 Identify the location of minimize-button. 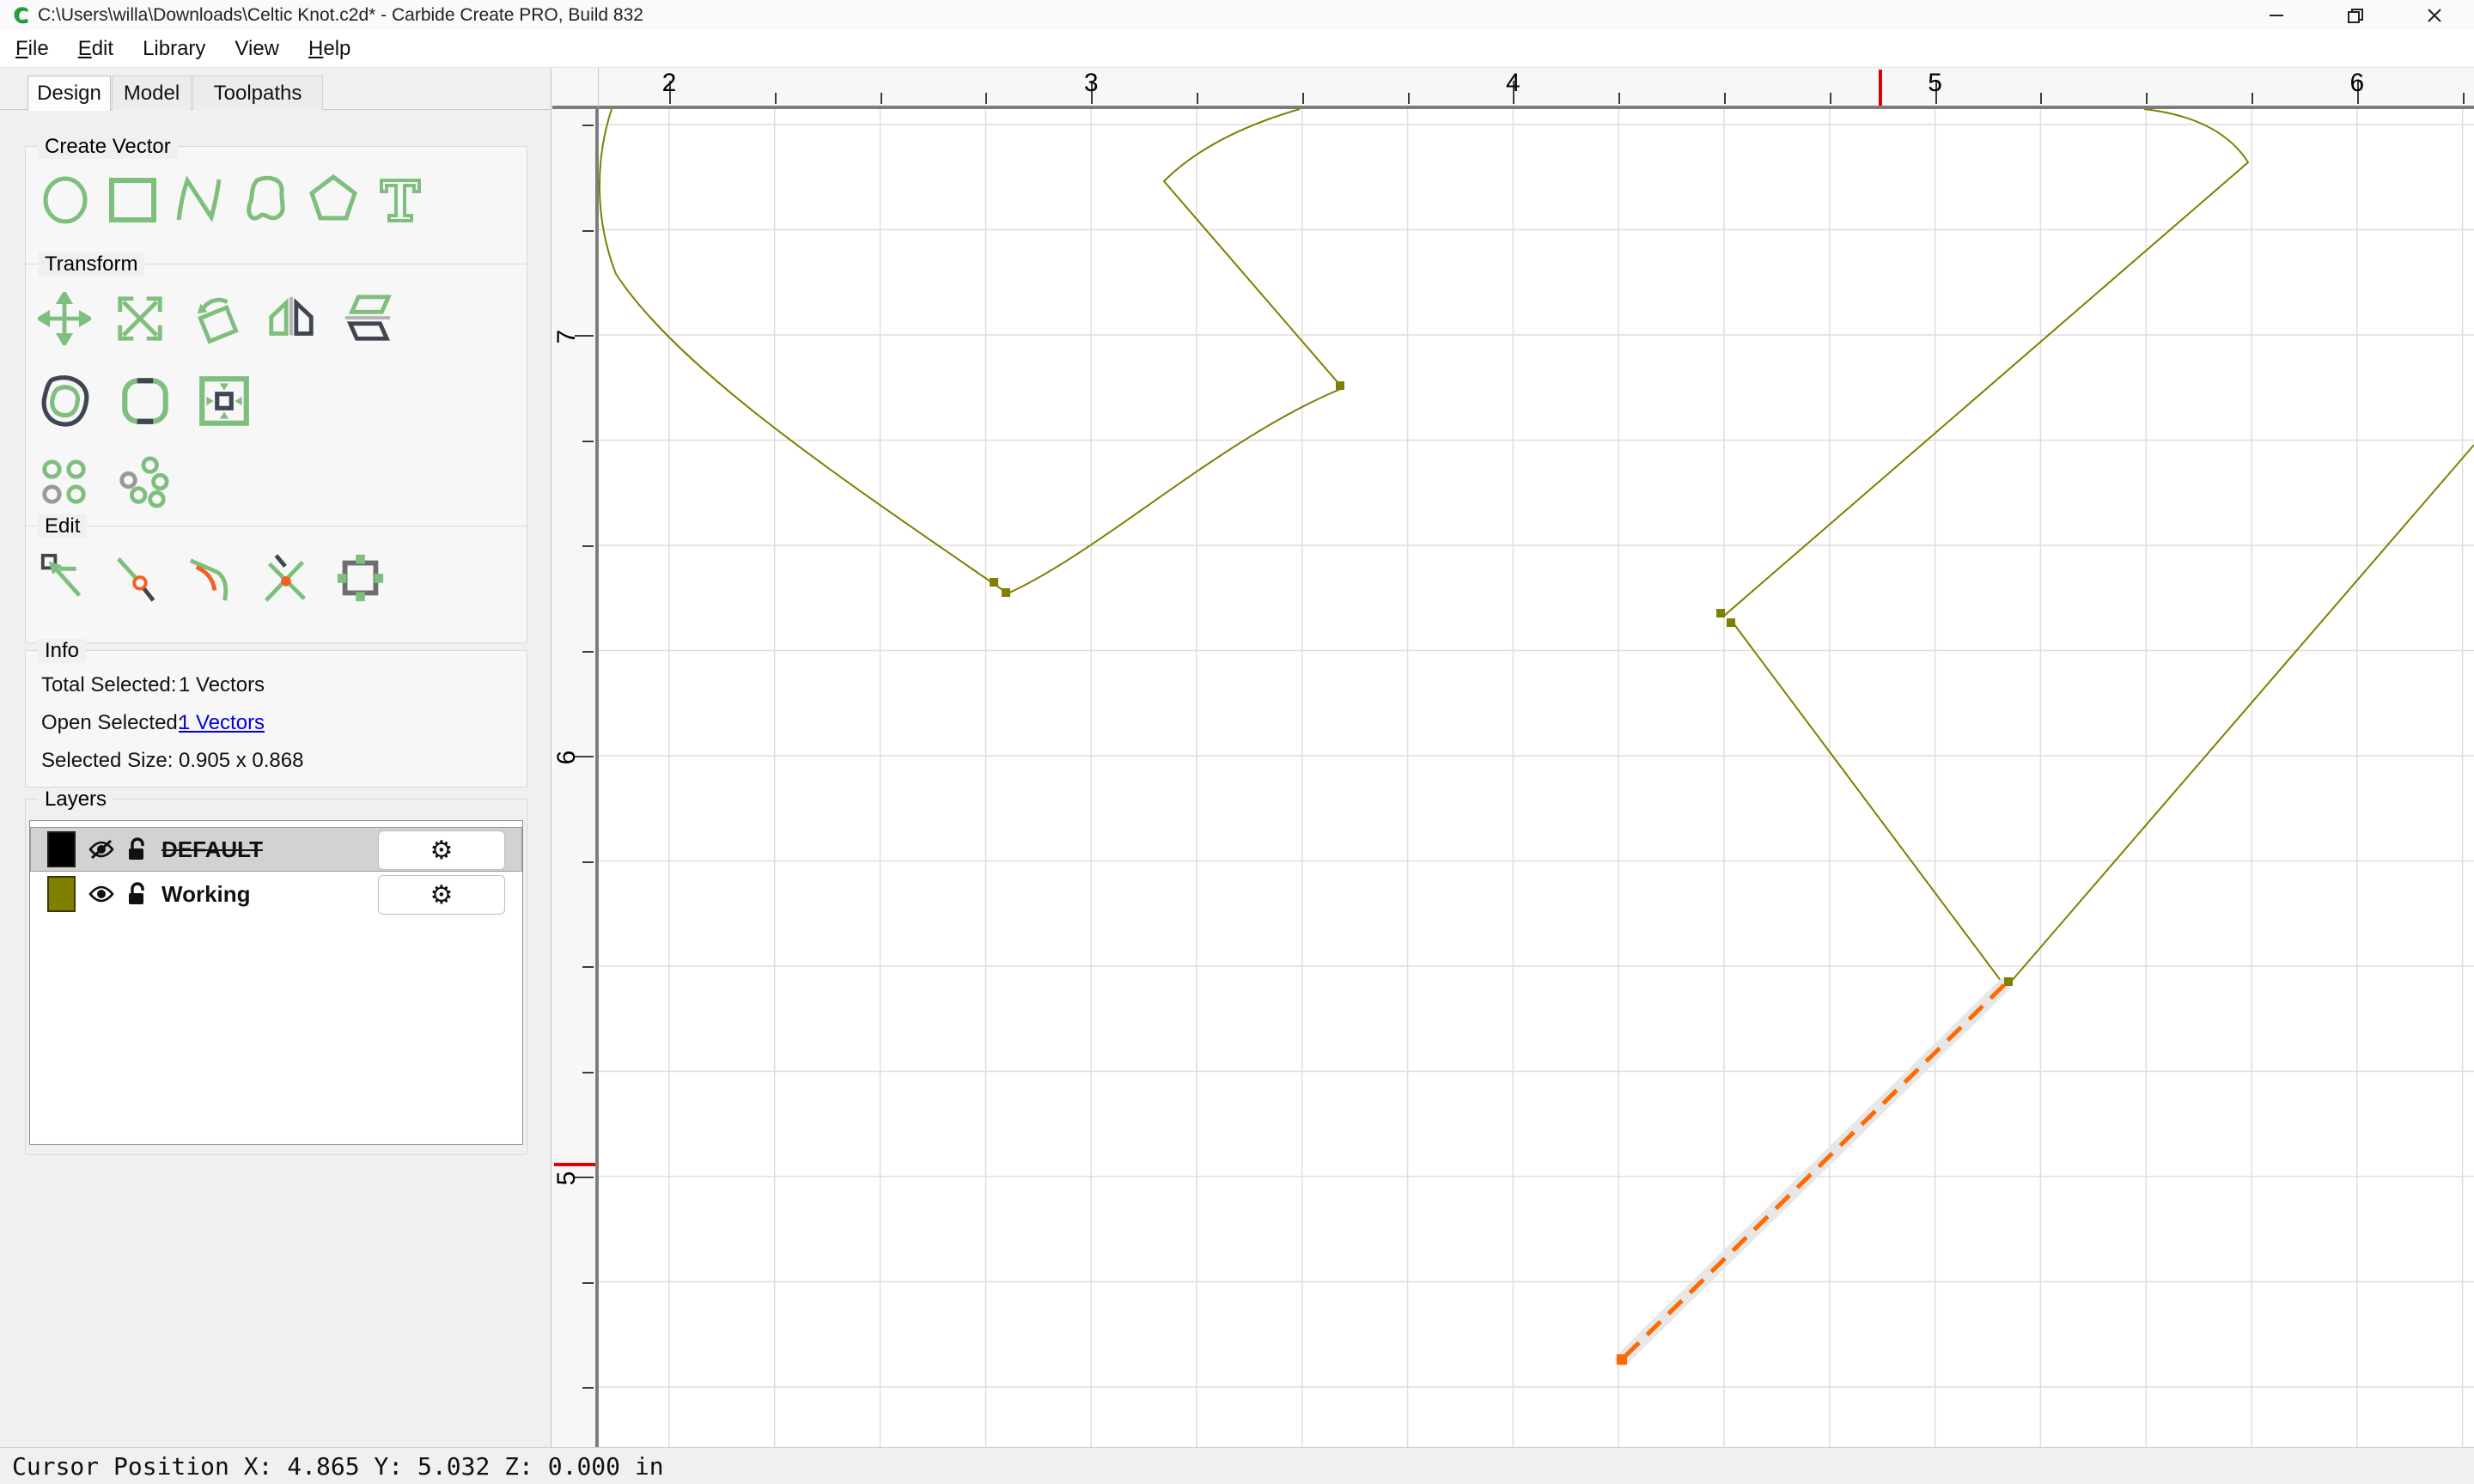
(2276, 15).